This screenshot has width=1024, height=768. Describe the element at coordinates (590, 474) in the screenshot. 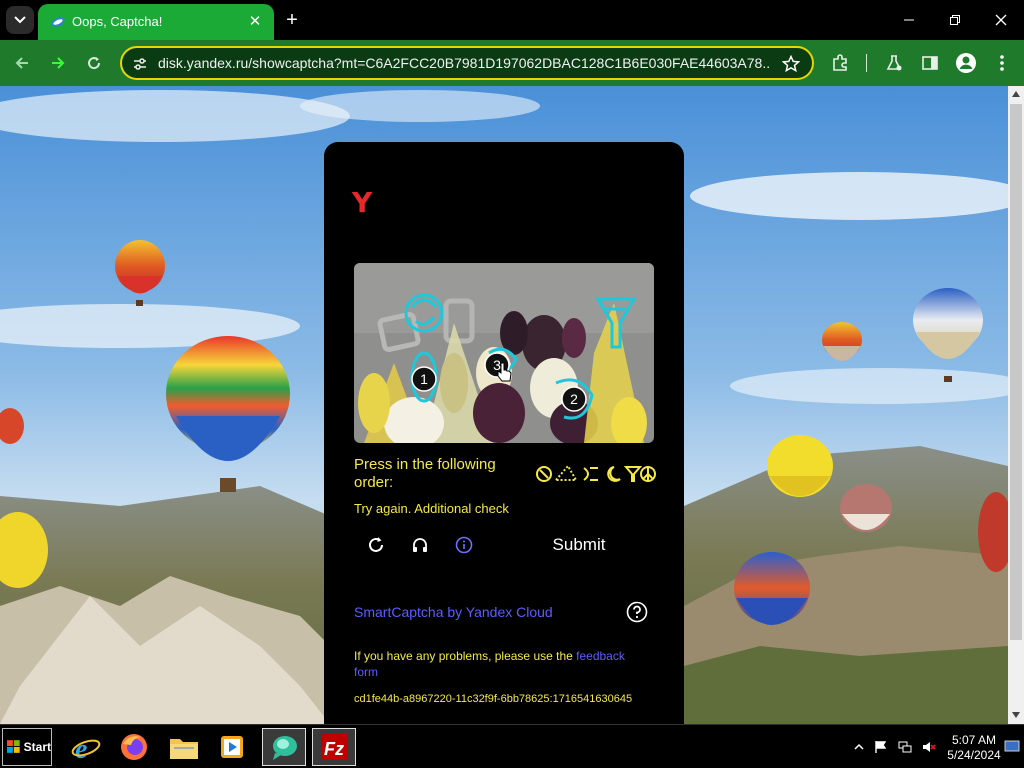

I see `bracket-icon` at that location.